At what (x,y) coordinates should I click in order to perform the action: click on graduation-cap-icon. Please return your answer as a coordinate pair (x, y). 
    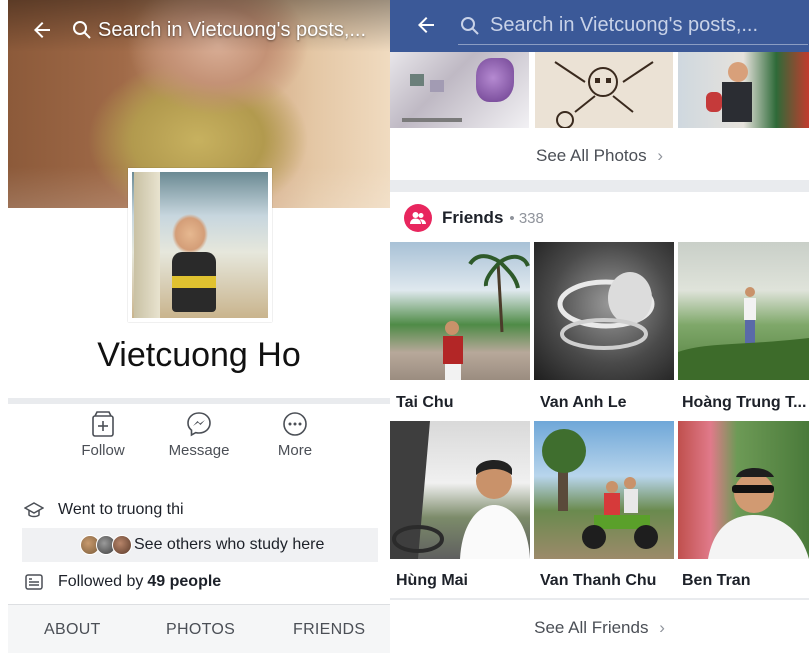
    Looking at the image, I should click on (34, 510).